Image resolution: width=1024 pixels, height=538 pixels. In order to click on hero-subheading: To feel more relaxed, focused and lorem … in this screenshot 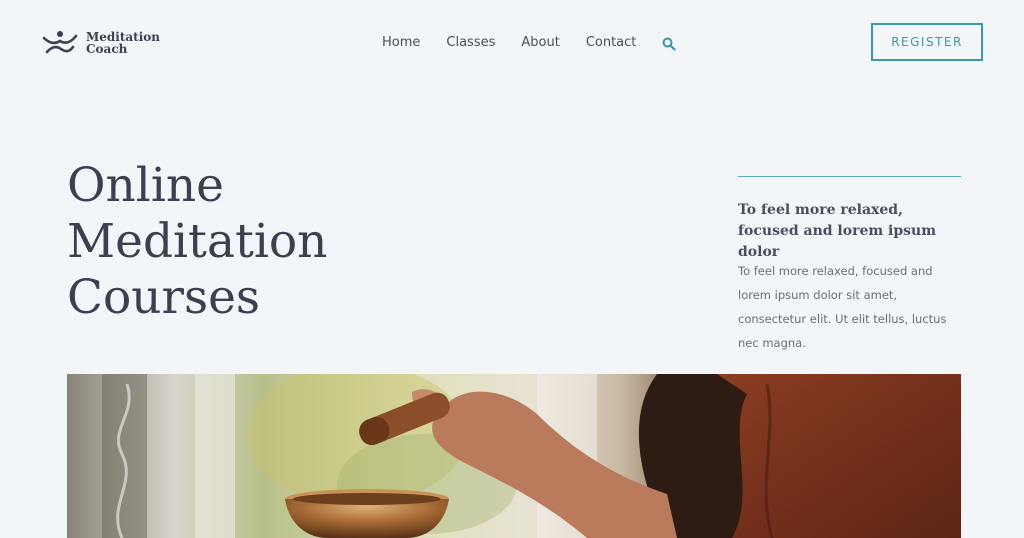, I will do `click(837, 231)`.